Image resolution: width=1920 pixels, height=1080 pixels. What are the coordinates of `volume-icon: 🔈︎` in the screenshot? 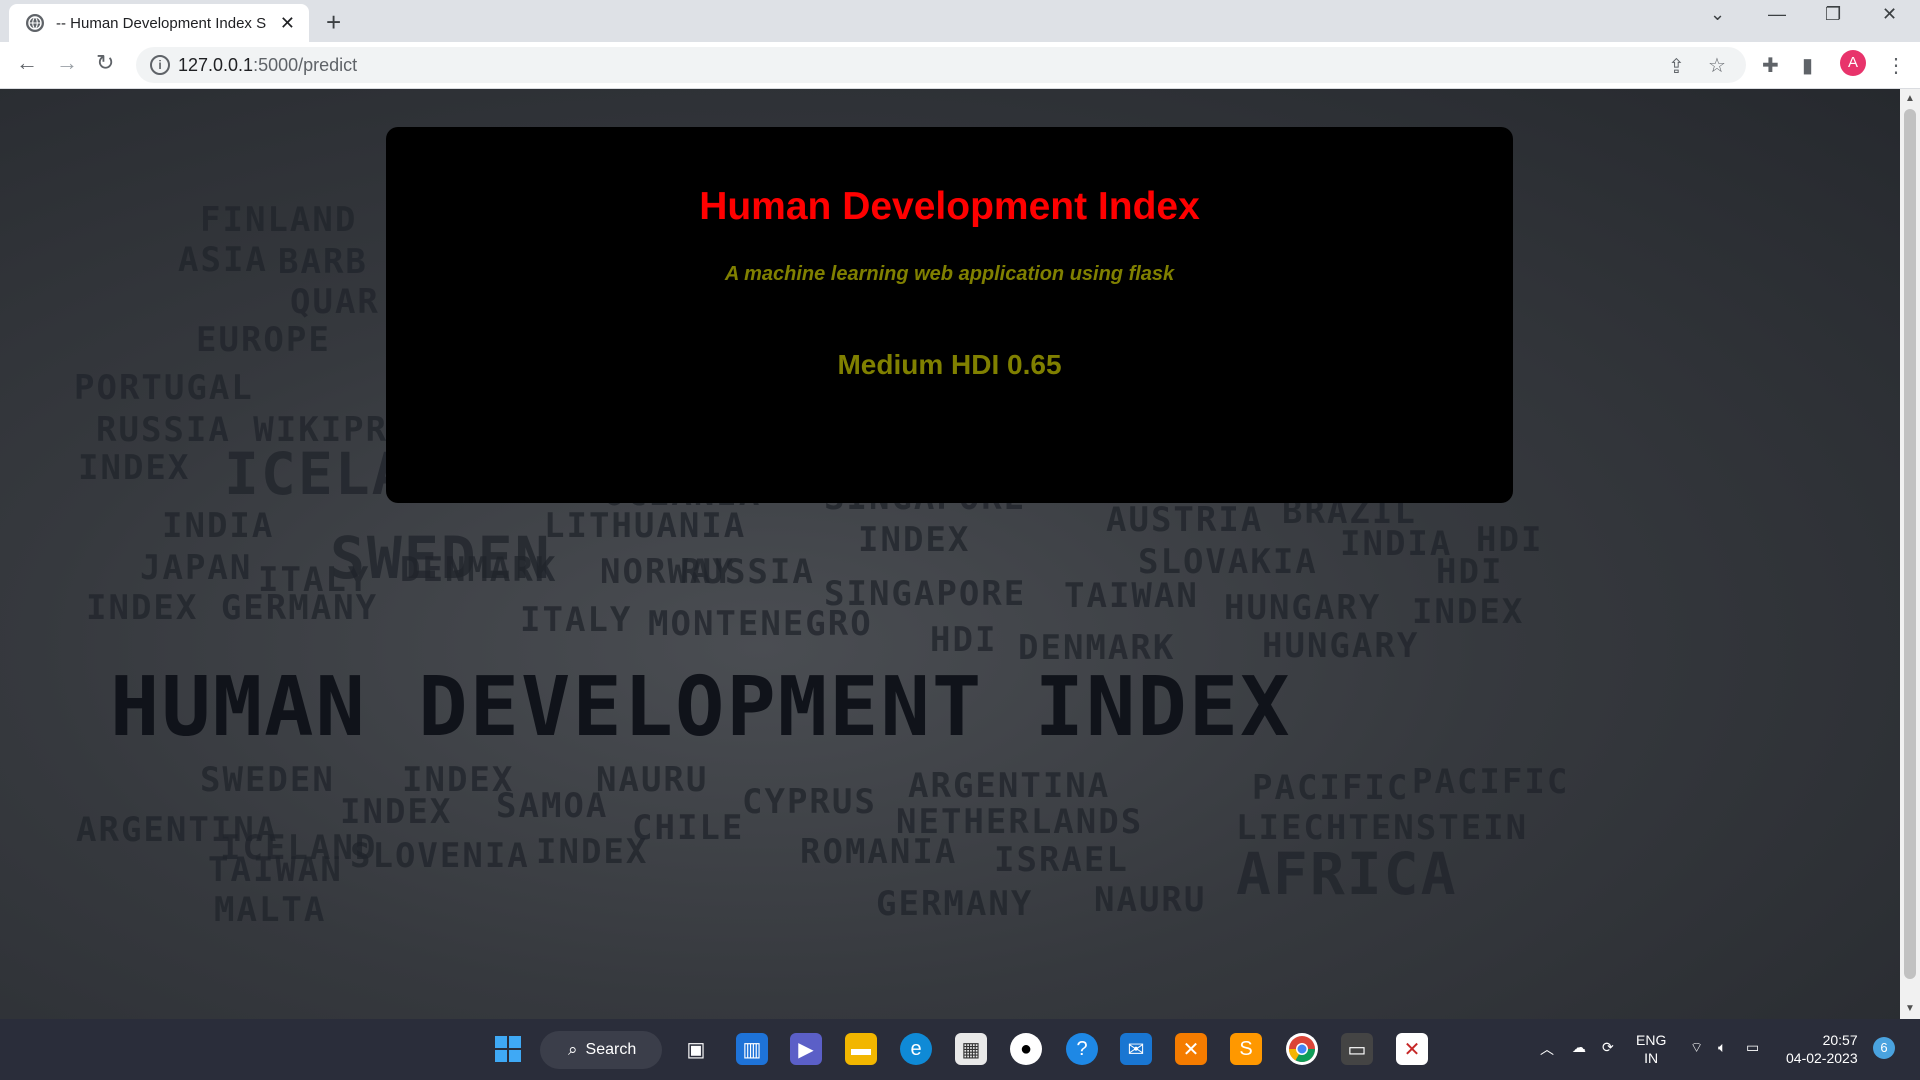 It's located at (1722, 1047).